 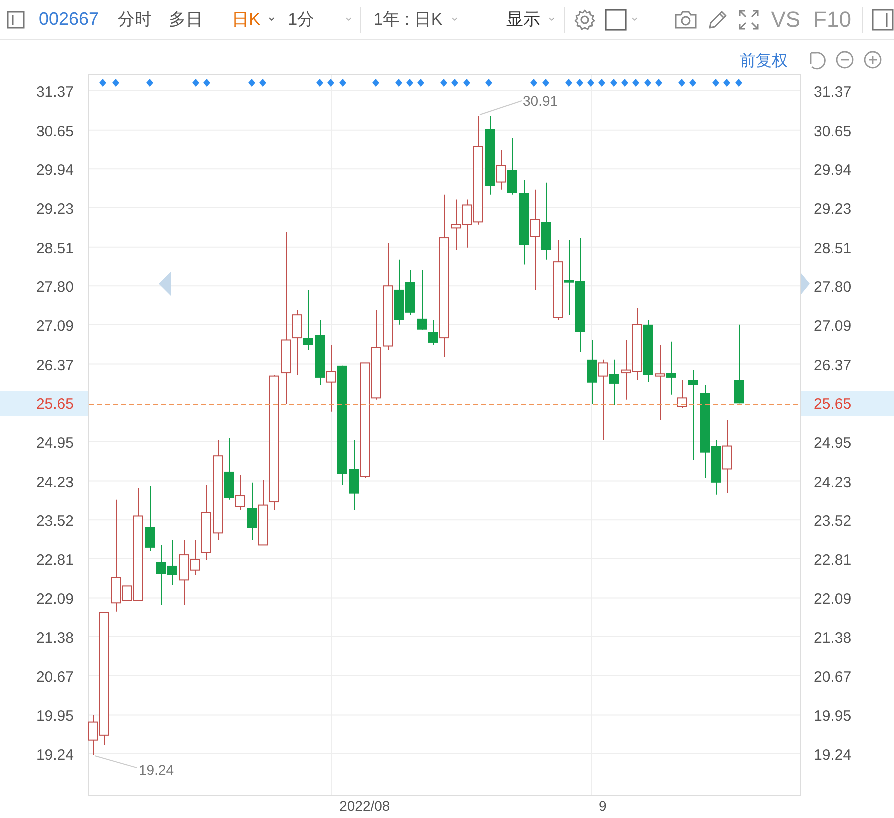 What do you see at coordinates (301, 19) in the screenshot?
I see `interval-dropdown: 1分` at bounding box center [301, 19].